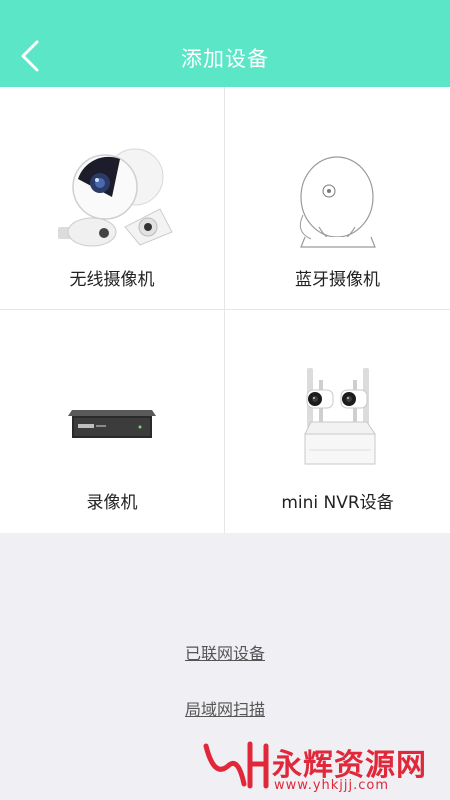 The width and height of the screenshot is (450, 800). What do you see at coordinates (332, 785) in the screenshot?
I see `watermark-url: www.yhkjjj.com` at bounding box center [332, 785].